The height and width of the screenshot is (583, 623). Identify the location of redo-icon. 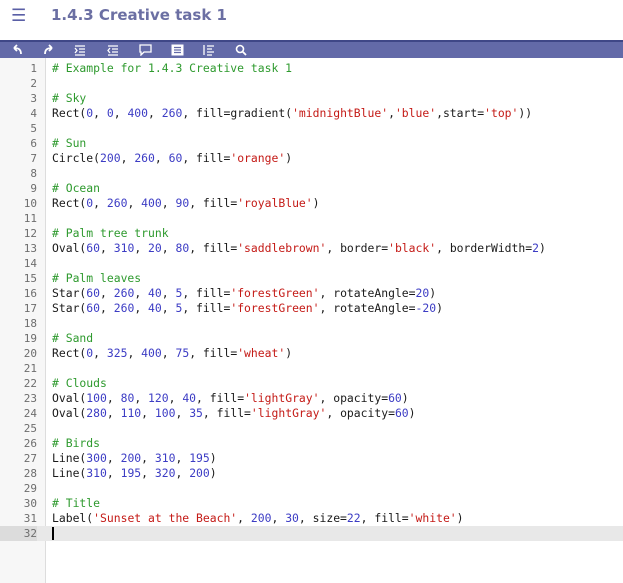
(49, 50).